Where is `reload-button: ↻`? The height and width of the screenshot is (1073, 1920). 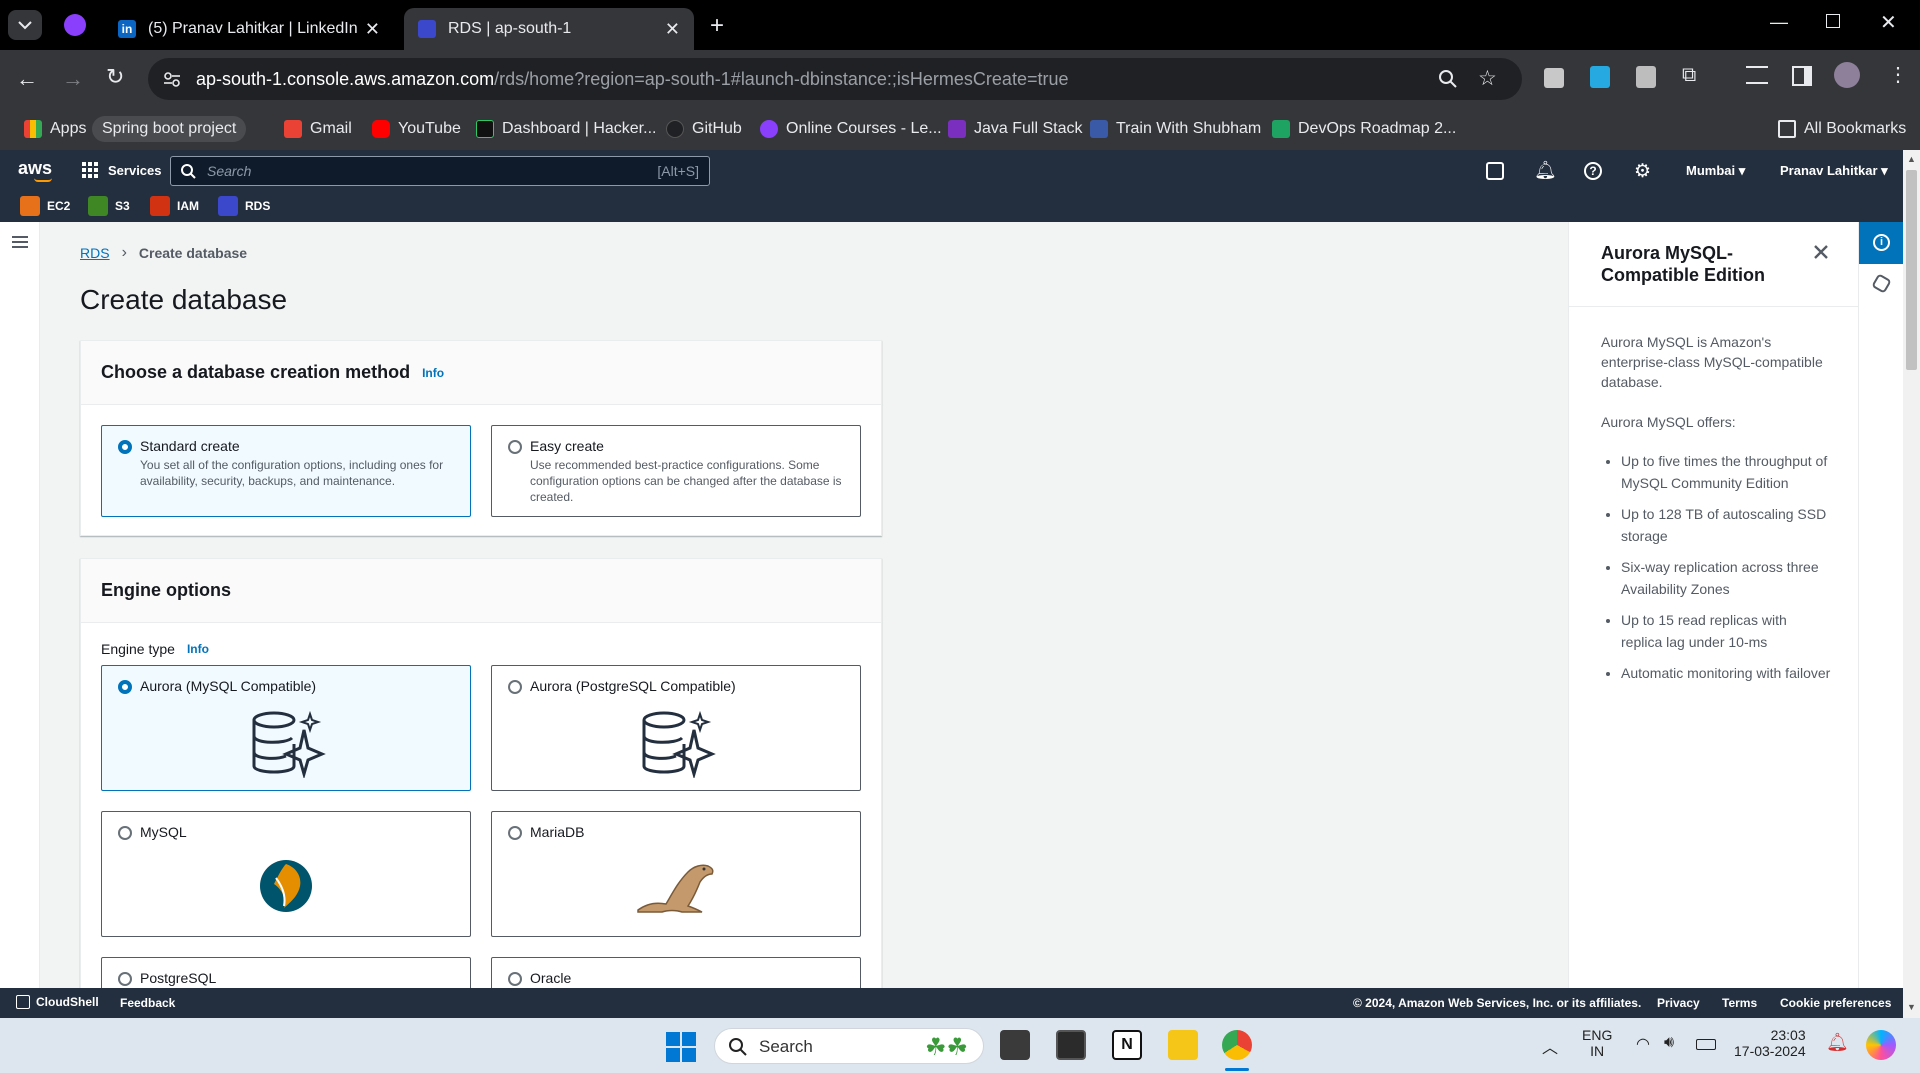 reload-button: ↻ is located at coordinates (115, 77).